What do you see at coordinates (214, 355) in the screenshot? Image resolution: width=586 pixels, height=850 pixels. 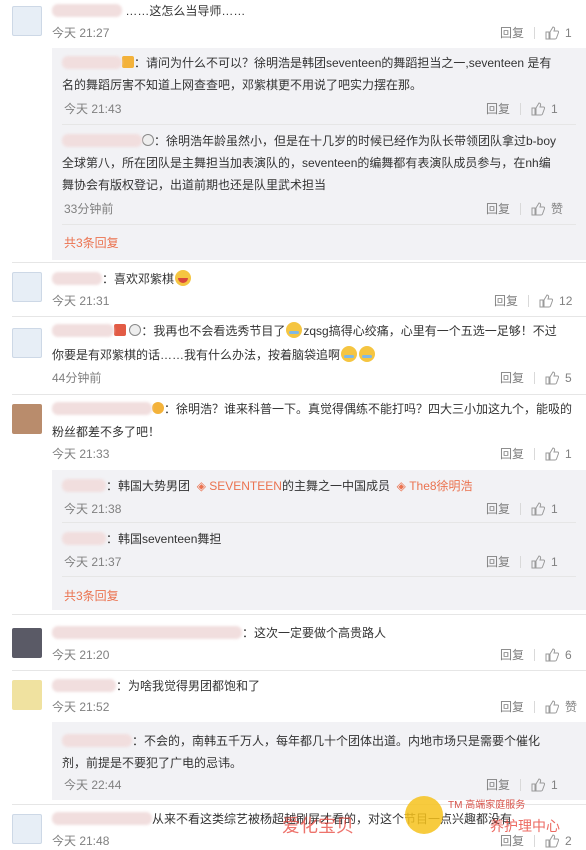 I see `comment-text-cont: 你要是有邓紫棋的话……我有什么办法，按着脑袋追啊` at bounding box center [214, 355].